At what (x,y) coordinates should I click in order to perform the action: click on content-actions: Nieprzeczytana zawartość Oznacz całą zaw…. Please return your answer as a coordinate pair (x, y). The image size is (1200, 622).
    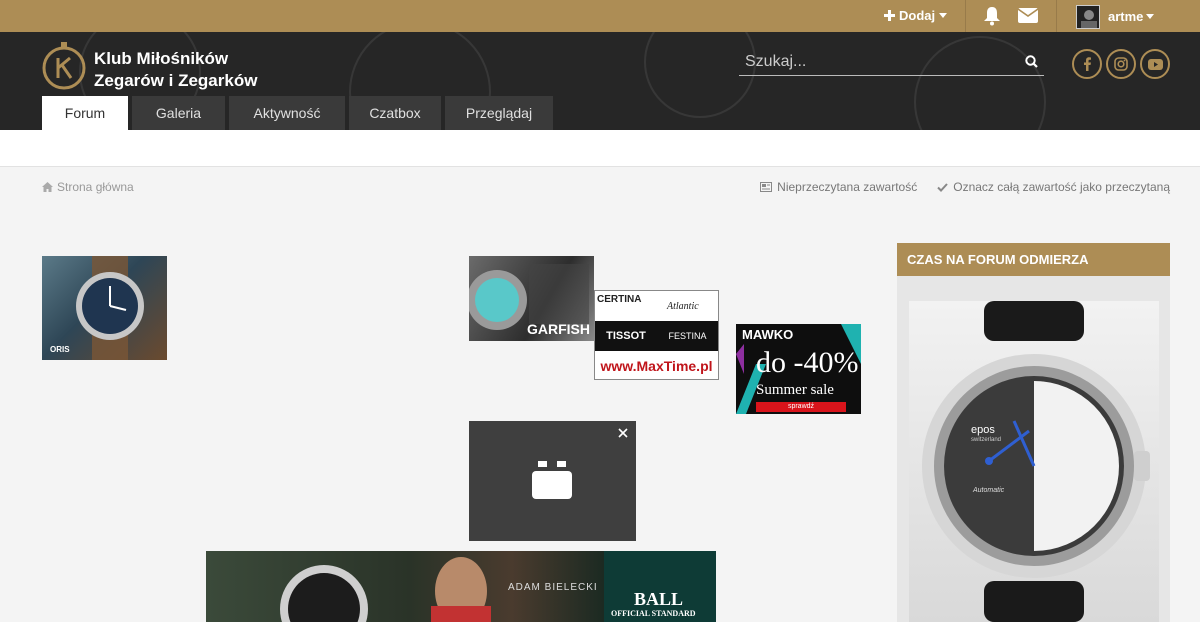
    Looking at the image, I should click on (965, 187).